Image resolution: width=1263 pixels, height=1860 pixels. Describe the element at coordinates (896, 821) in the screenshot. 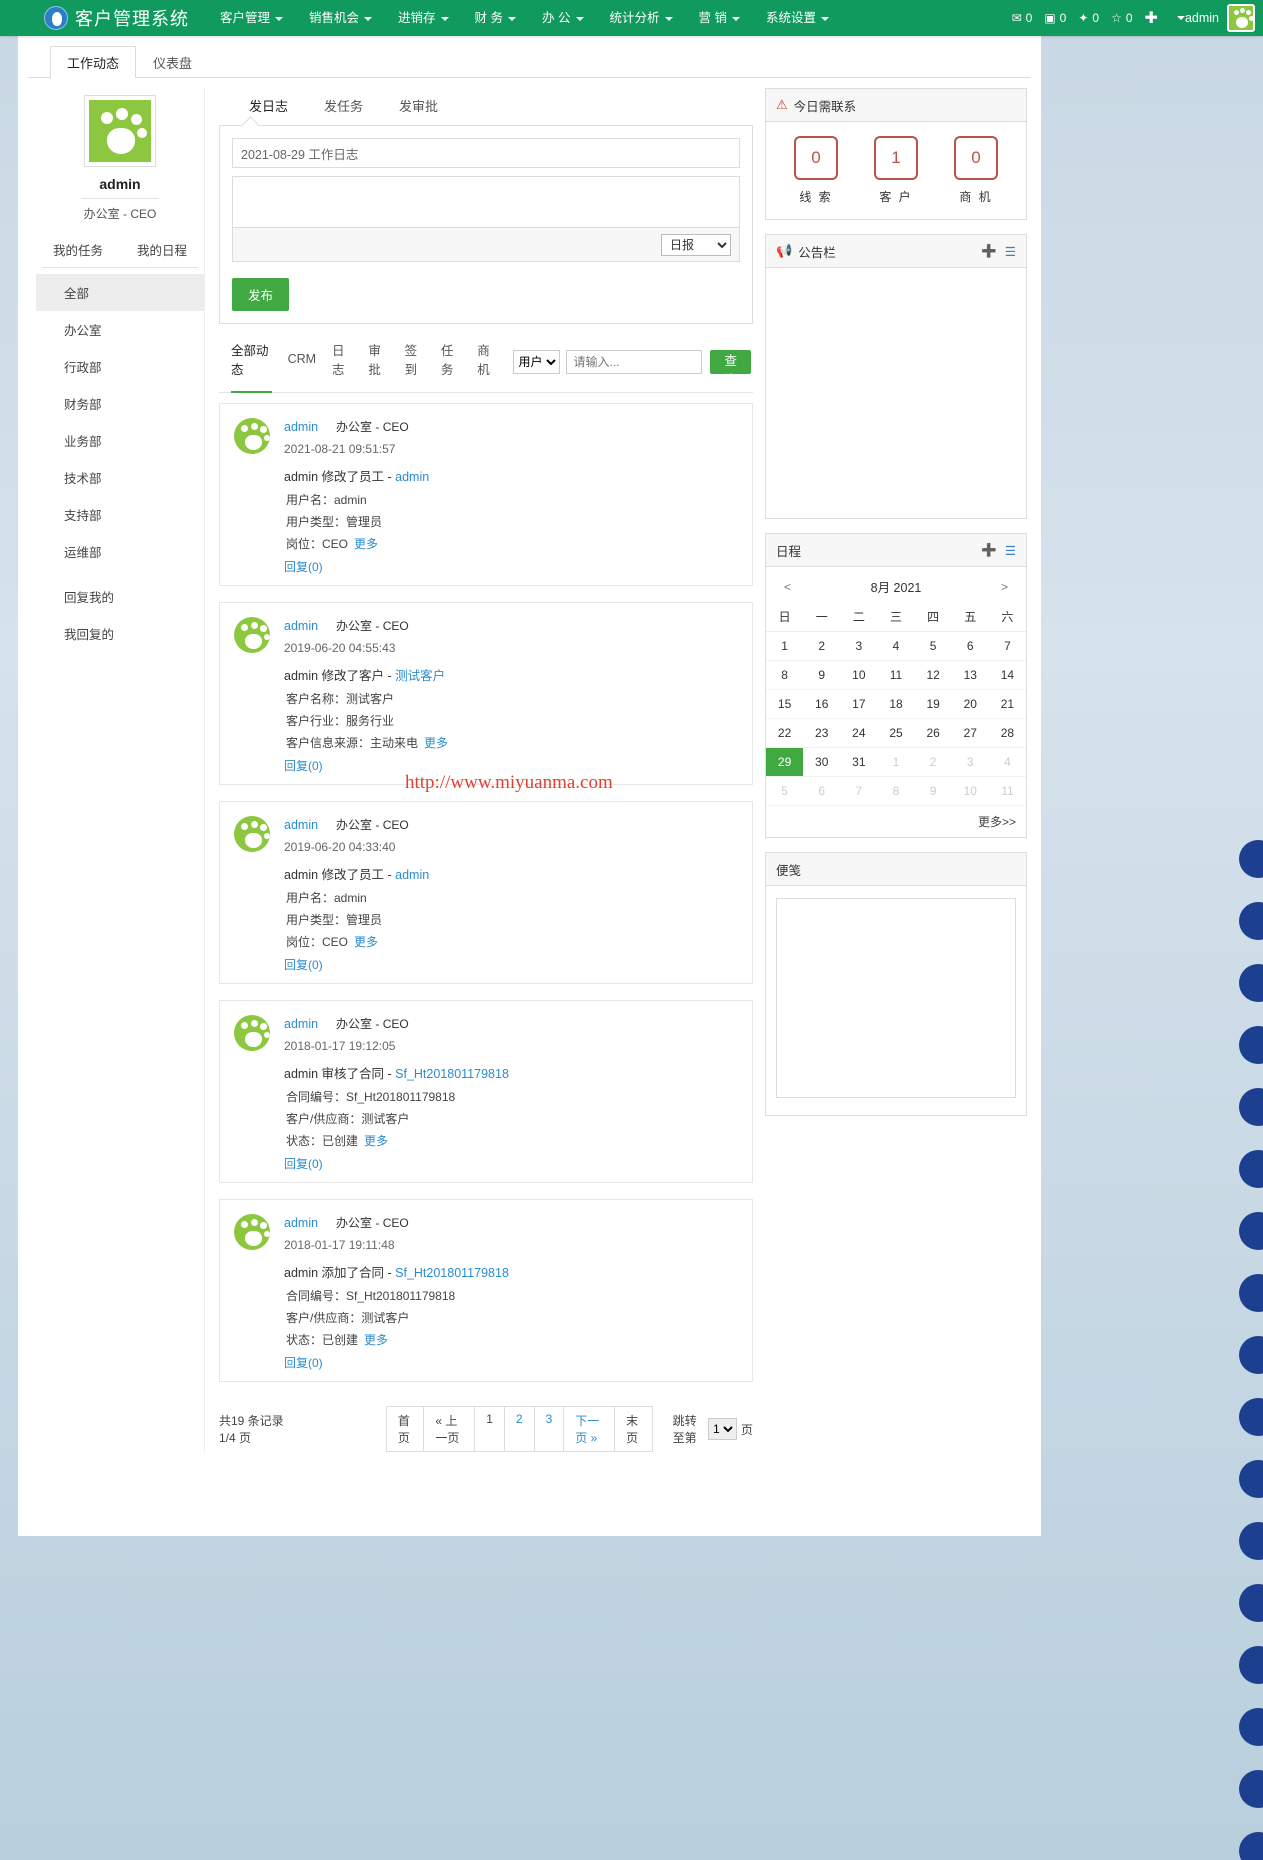

I see `calendar-more-link: 更多>>` at that location.